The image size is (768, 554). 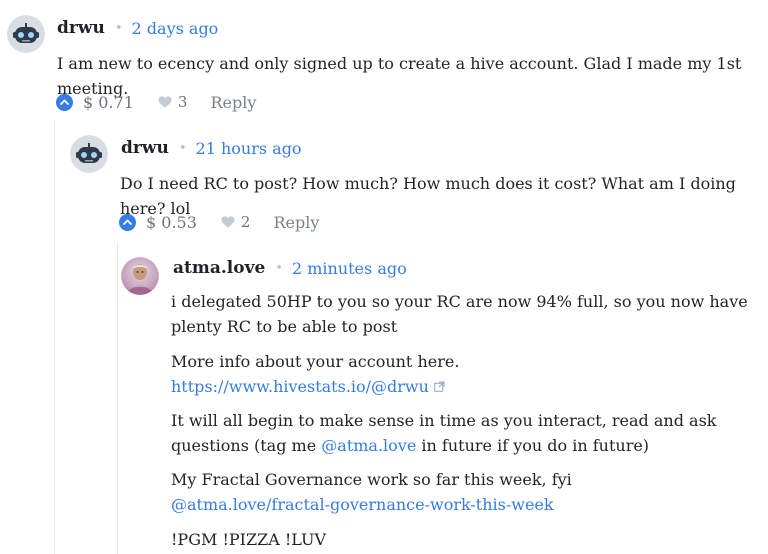 What do you see at coordinates (249, 148) in the screenshot?
I see `timestamp: 21 hours ago` at bounding box center [249, 148].